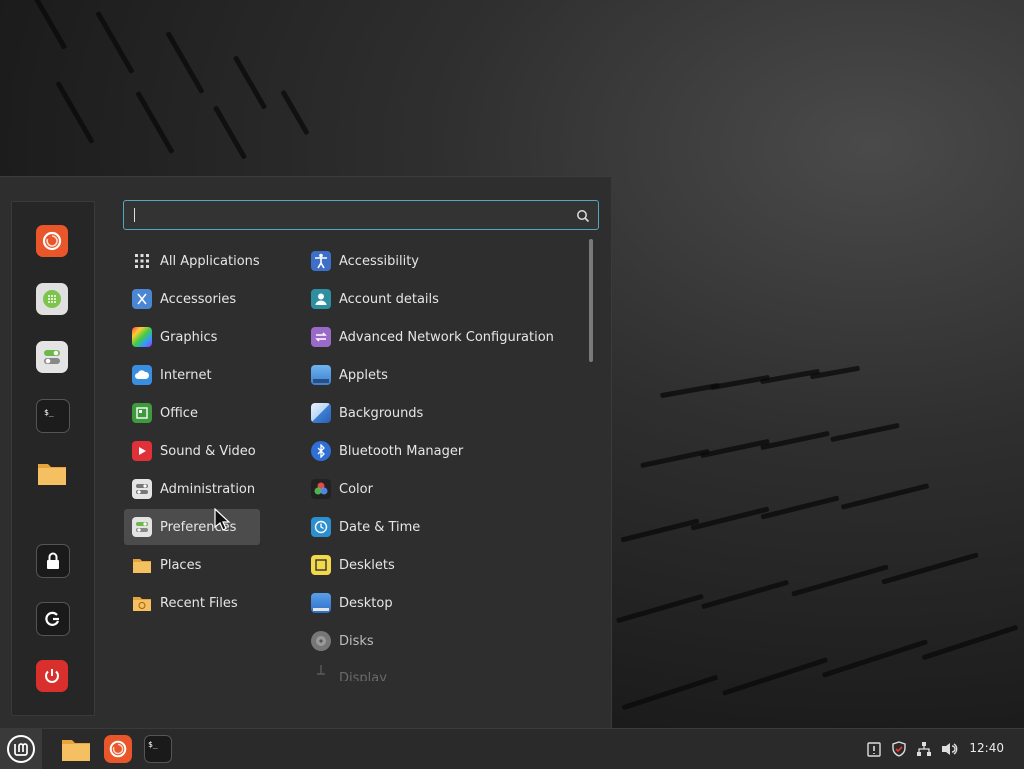 The image size is (1024, 769). What do you see at coordinates (380, 527) in the screenshot?
I see `app-label: Date & Time` at bounding box center [380, 527].